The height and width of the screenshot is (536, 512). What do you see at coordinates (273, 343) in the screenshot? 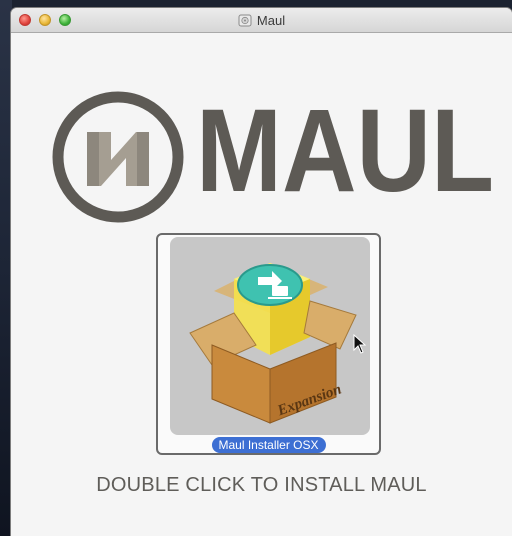
I see `package-box-icon: Expansion` at bounding box center [273, 343].